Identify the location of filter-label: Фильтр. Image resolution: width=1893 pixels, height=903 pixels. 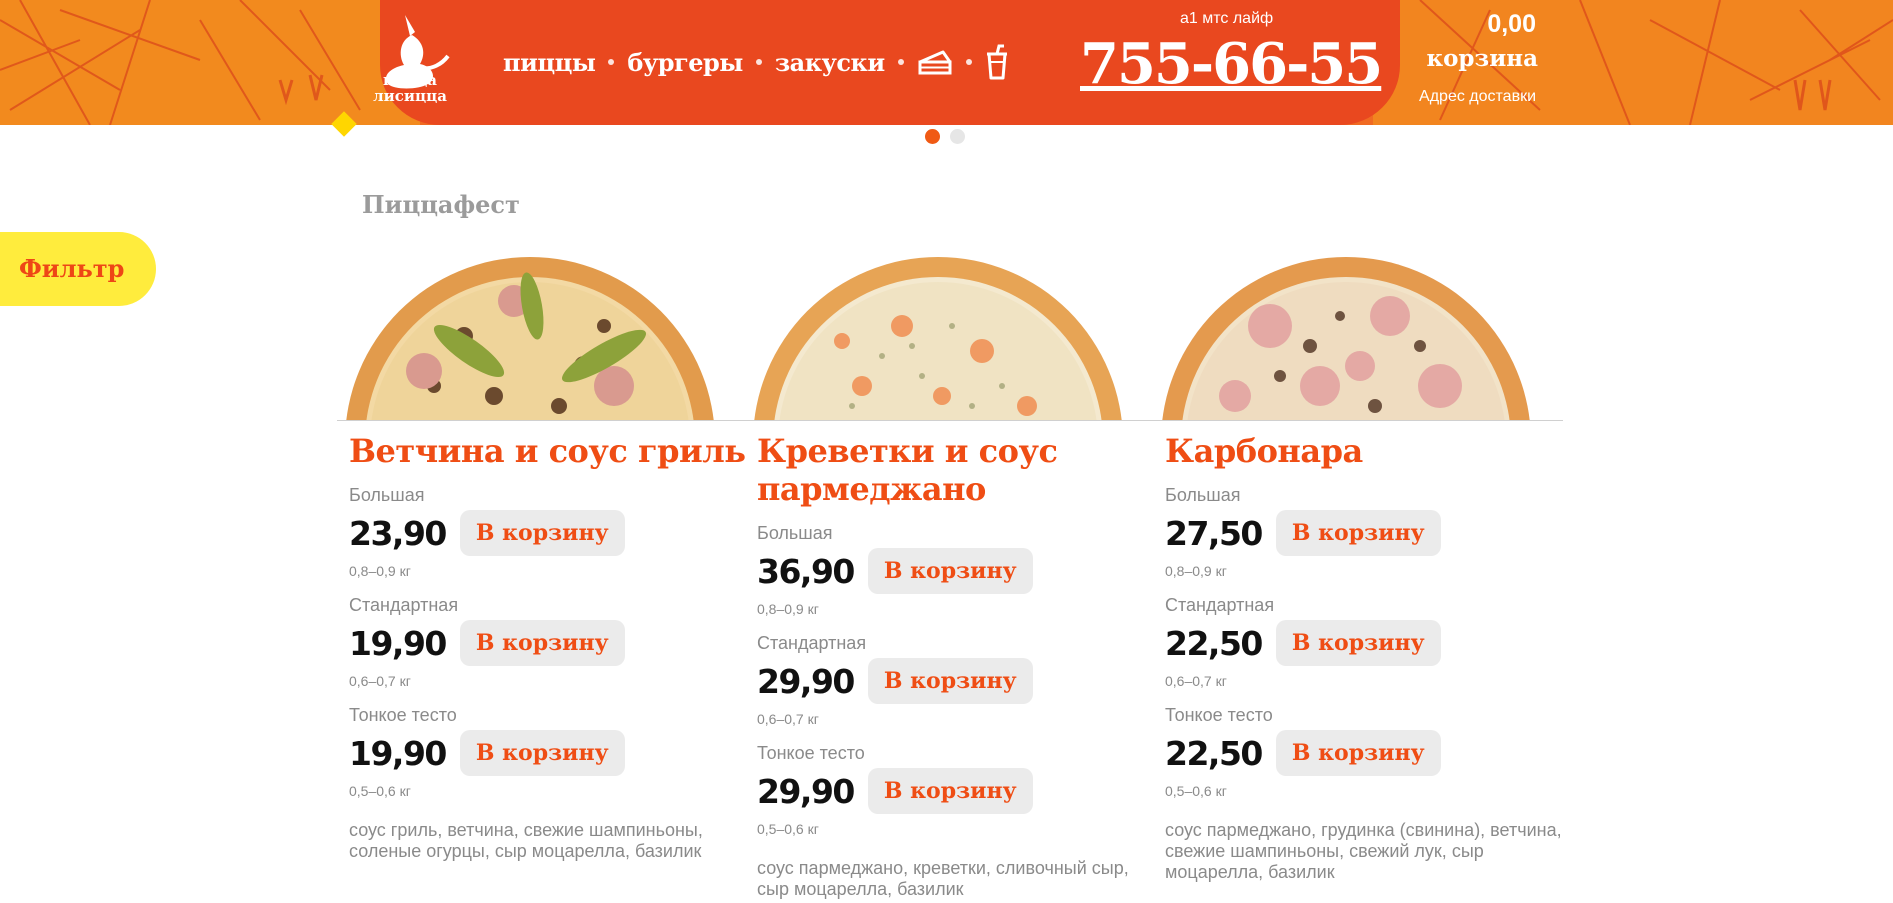
(72, 268).